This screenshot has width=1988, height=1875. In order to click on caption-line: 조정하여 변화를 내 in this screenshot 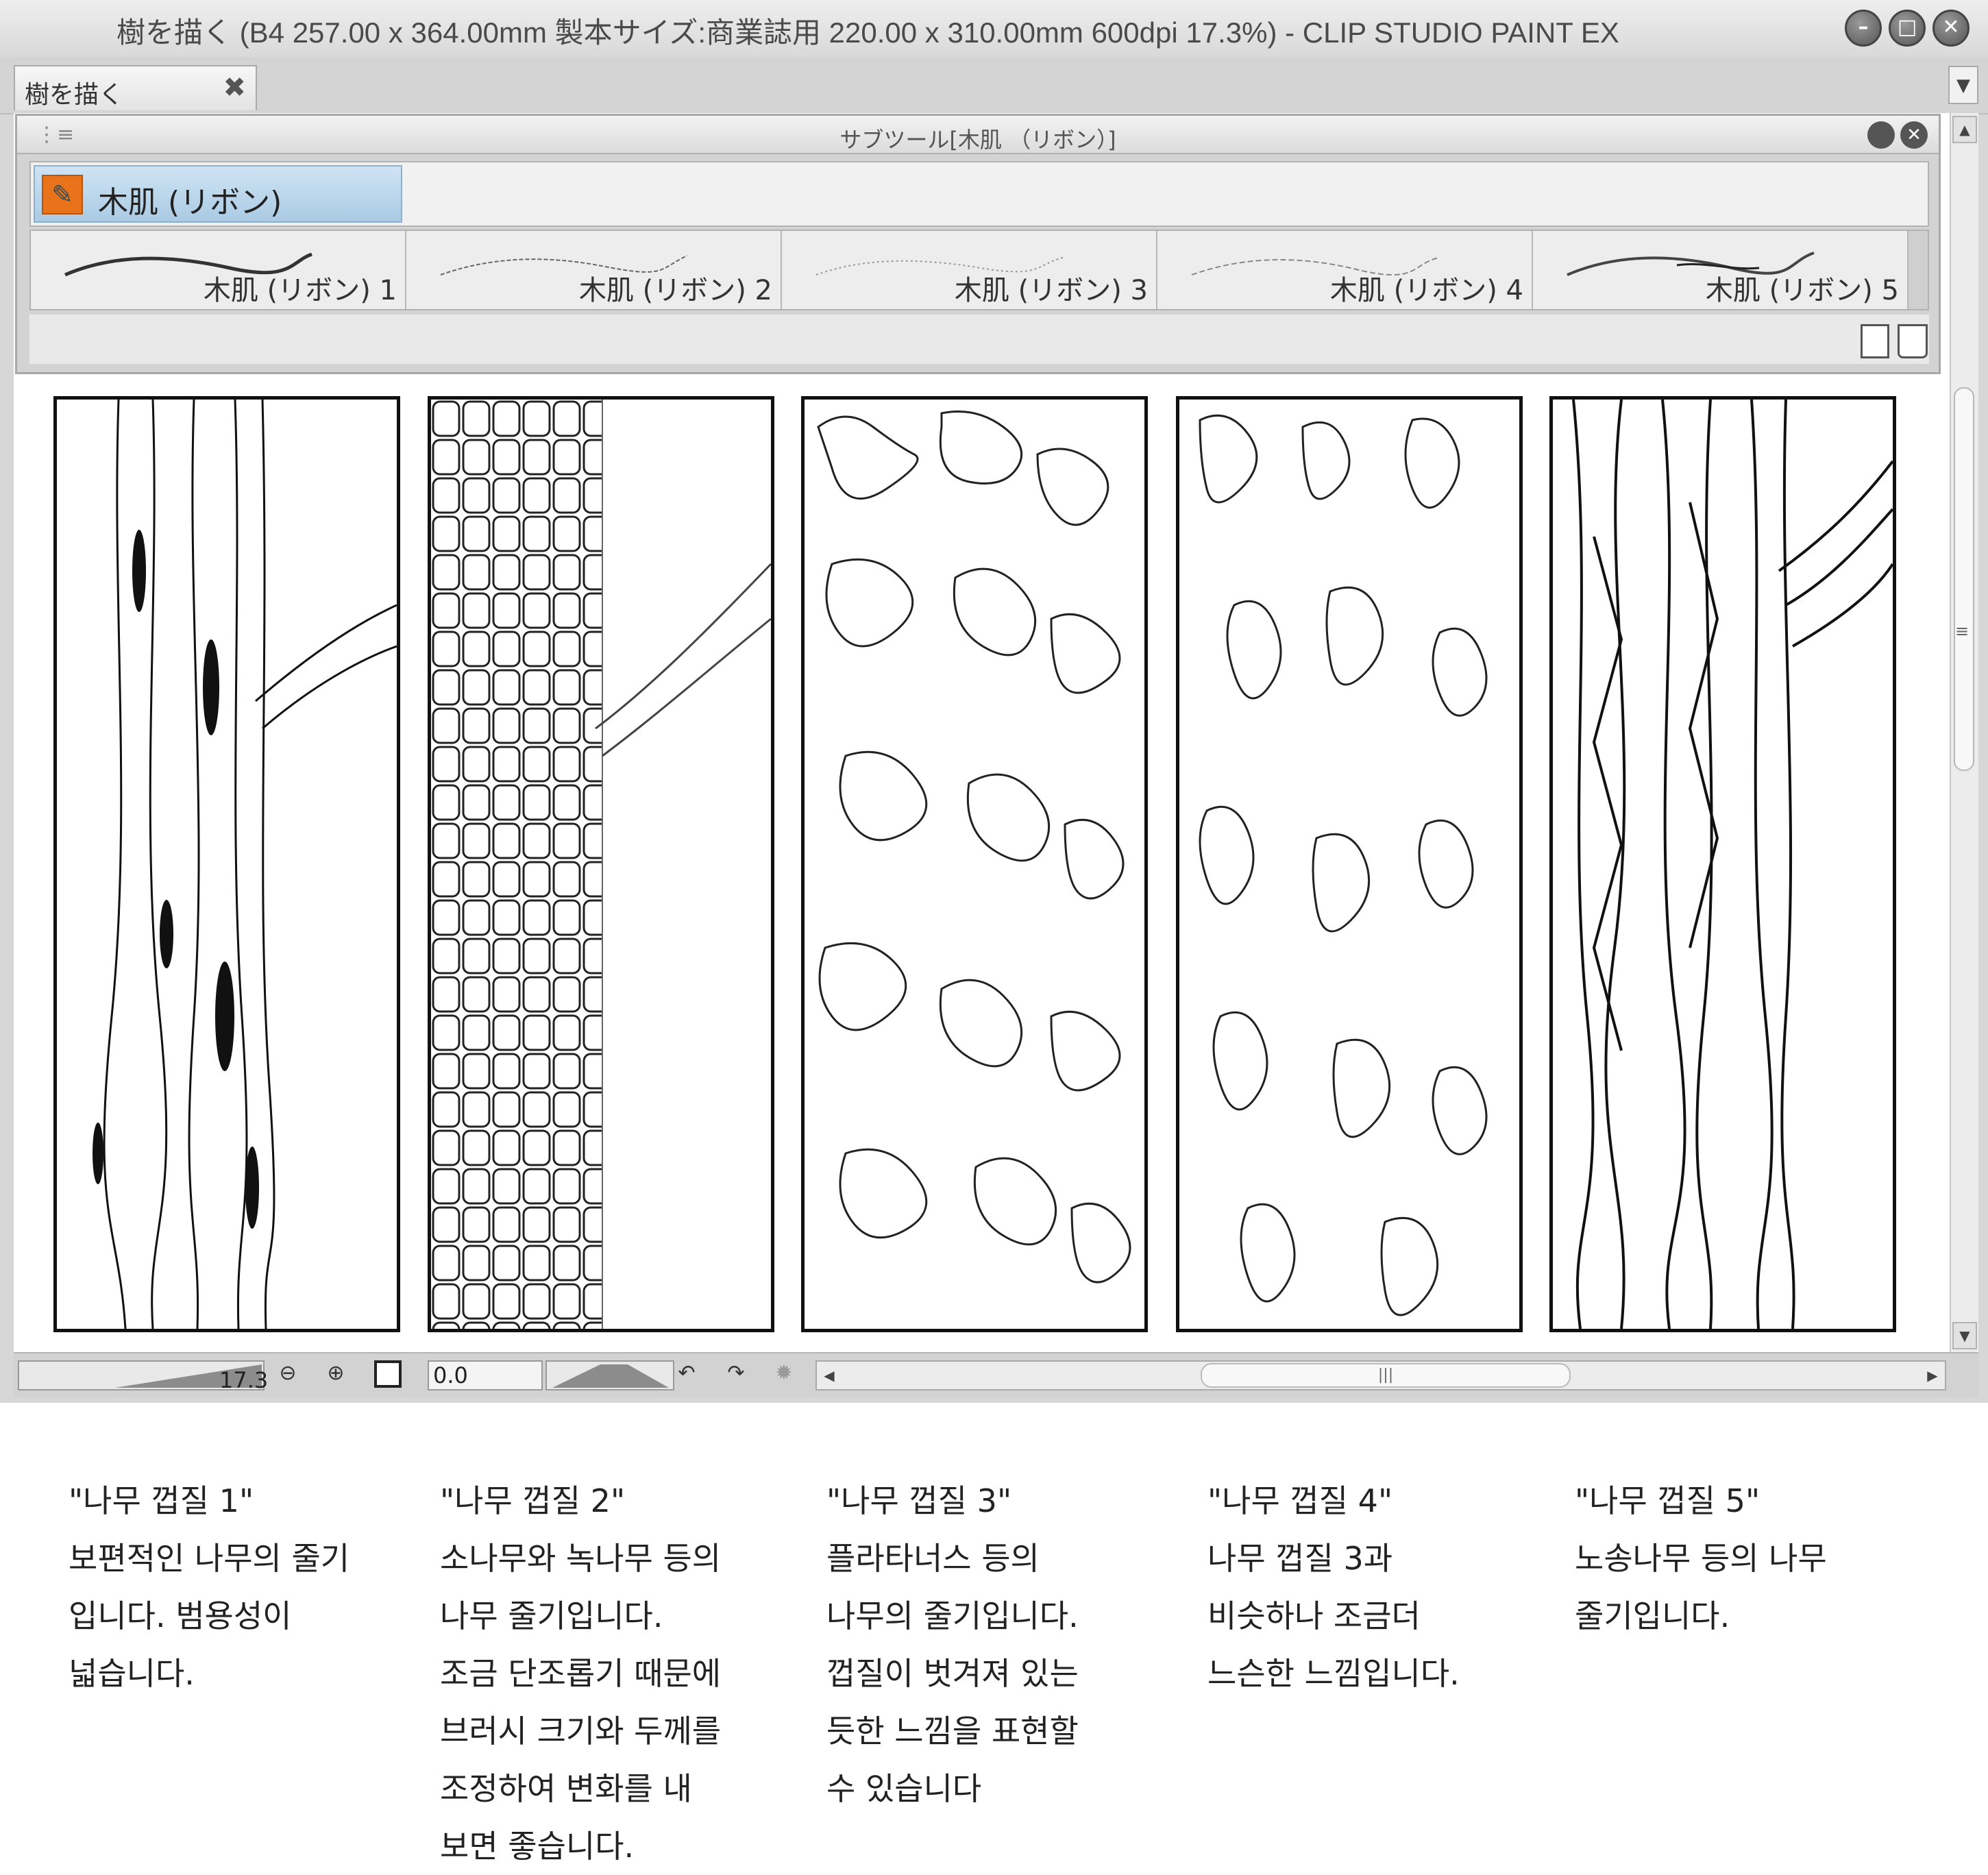, I will do `click(566, 1788)`.